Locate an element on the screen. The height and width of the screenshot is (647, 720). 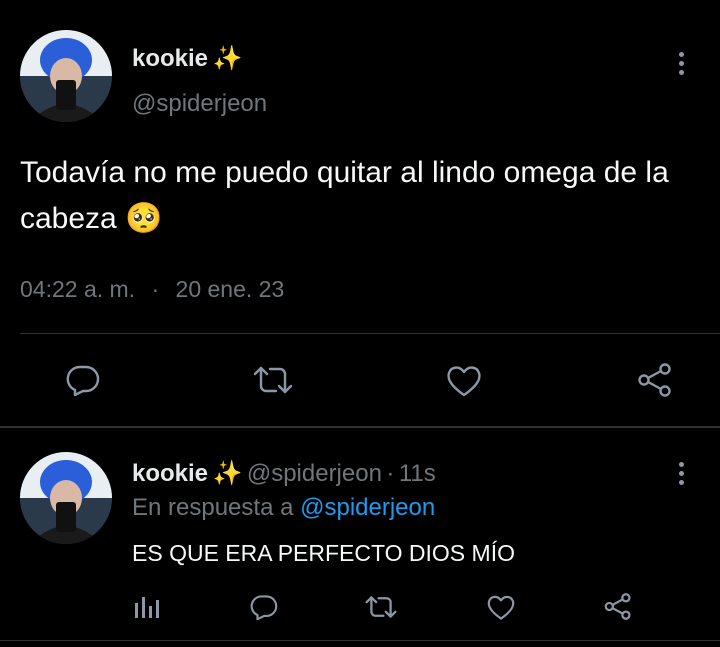
mention-link: @spiderjeon is located at coordinates (367, 507).